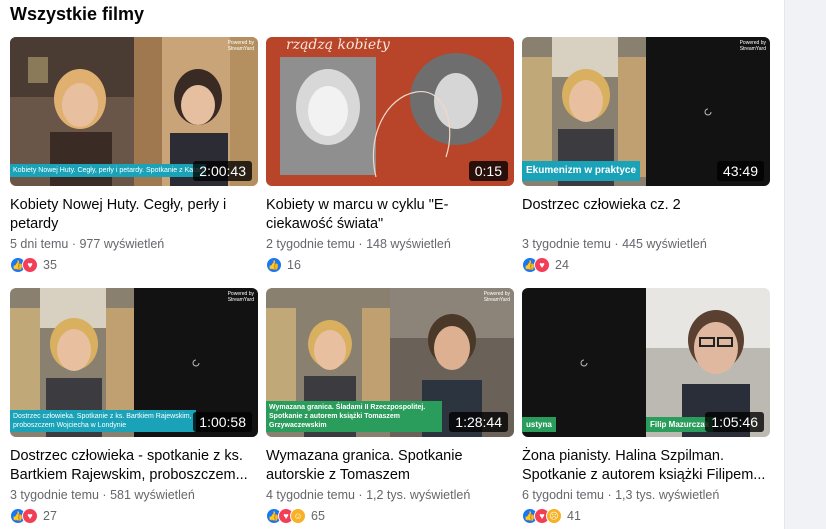  I want to click on reactions: 👍 ♥ 24, so click(646, 265).